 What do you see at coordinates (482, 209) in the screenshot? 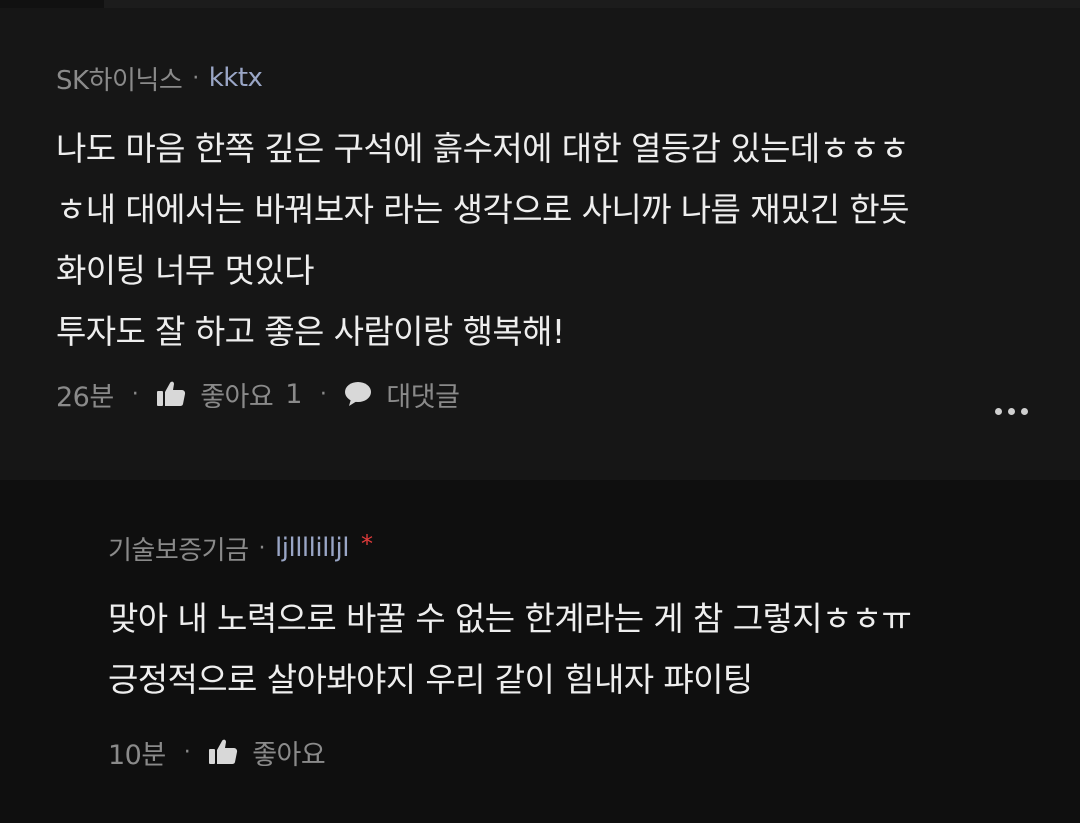
I see `comment-line: ㅎ내 대에서는 바꿔보자 라는 생각으로 사니까 나름 재밌긴 한듯` at bounding box center [482, 209].